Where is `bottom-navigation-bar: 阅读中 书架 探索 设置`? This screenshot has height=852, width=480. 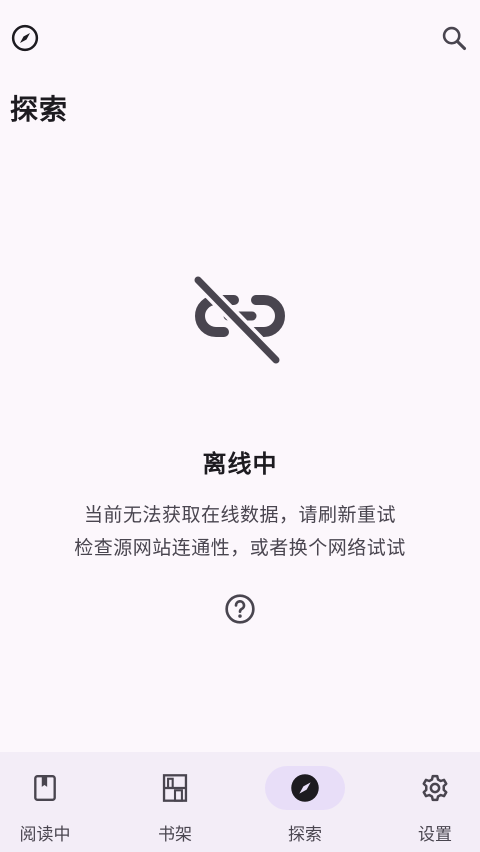 bottom-navigation-bar: 阅读中 书架 探索 设置 is located at coordinates (240, 802).